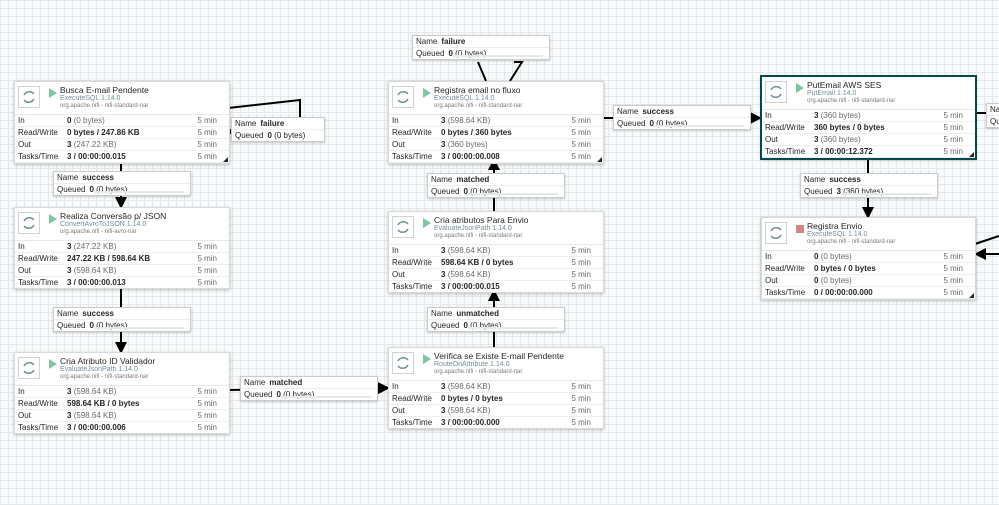 The image size is (999, 505). Describe the element at coordinates (800, 229) in the screenshot. I see `stop-icon` at that location.